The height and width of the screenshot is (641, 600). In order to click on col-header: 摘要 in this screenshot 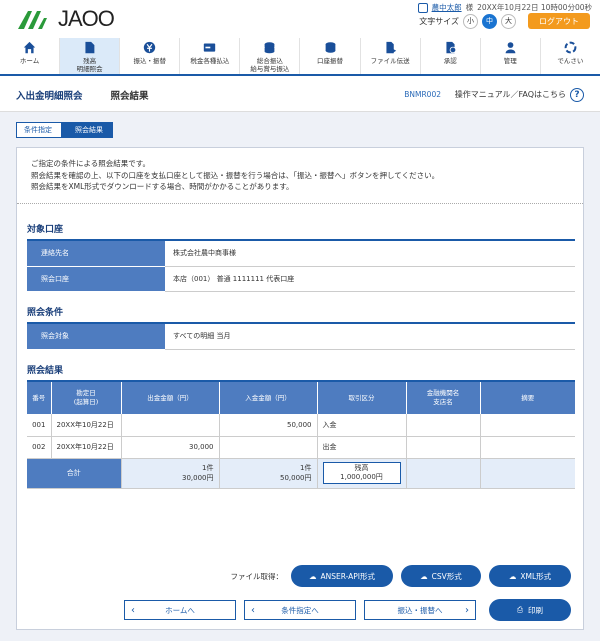, I will do `click(527, 398)`.